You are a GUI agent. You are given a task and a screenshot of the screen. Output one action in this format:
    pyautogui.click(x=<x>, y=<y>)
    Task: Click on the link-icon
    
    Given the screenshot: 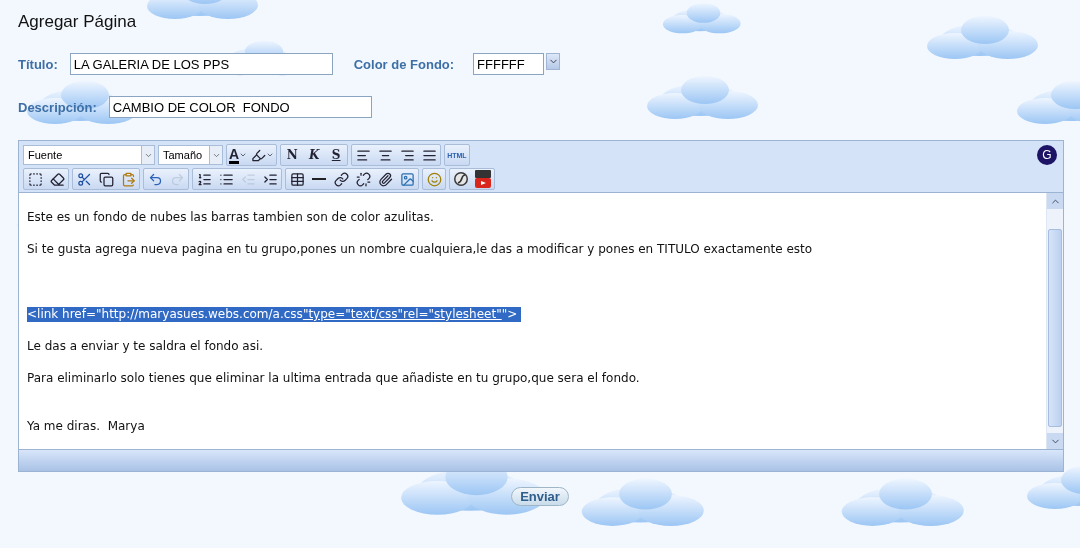 What is the action you would take?
    pyautogui.click(x=341, y=179)
    